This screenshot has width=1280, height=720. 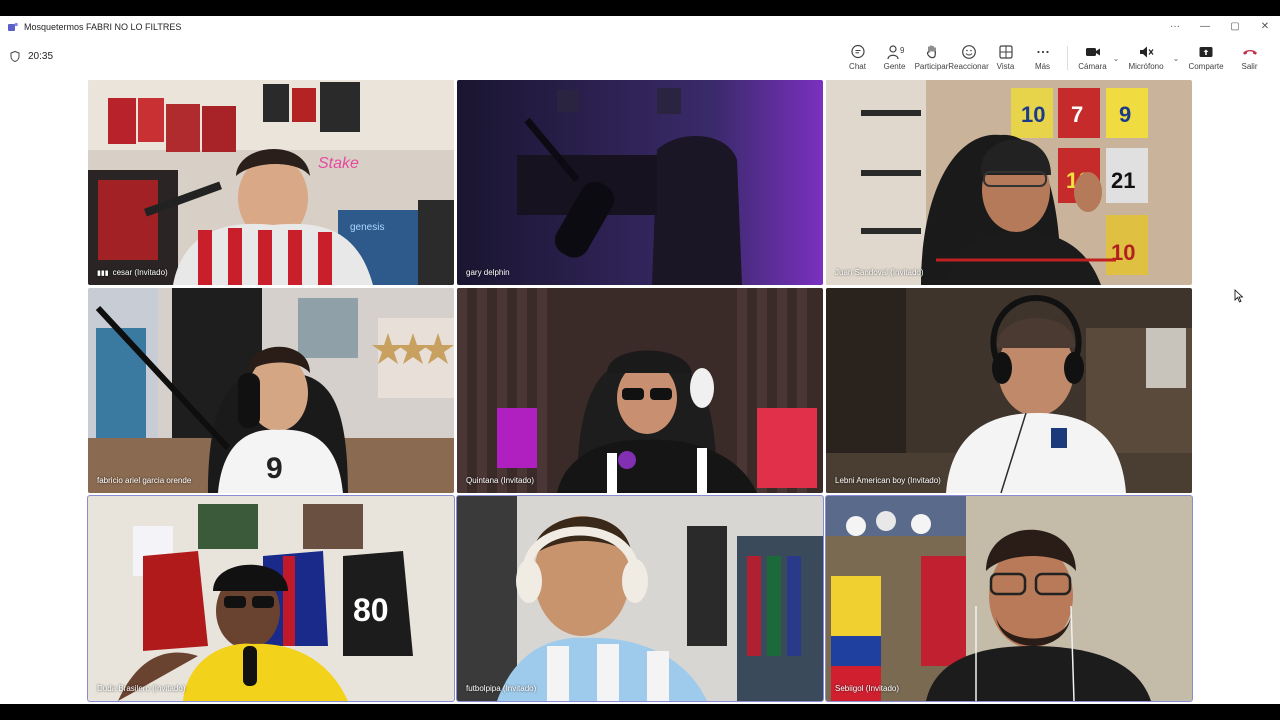 What do you see at coordinates (640, 27) in the screenshot?
I see `title-bar: Mosquetermos FABRI NO LO FILTRES` at bounding box center [640, 27].